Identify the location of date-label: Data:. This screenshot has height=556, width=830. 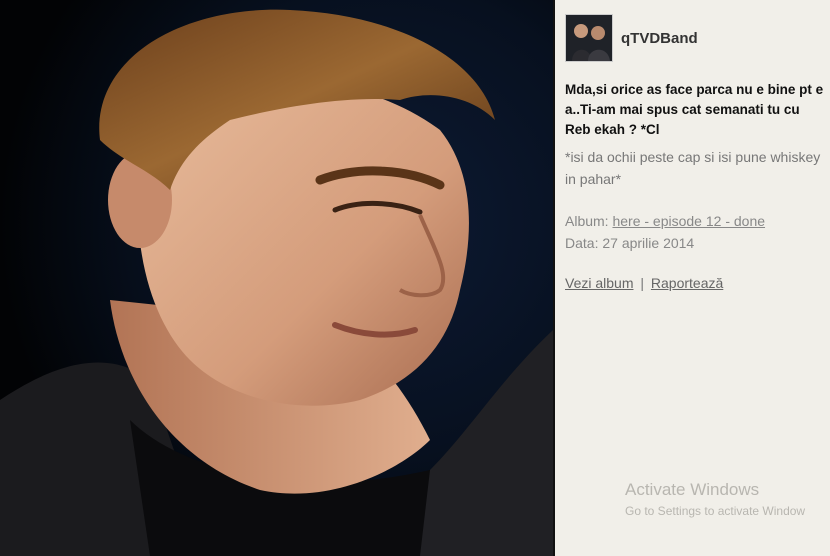
(582, 243).